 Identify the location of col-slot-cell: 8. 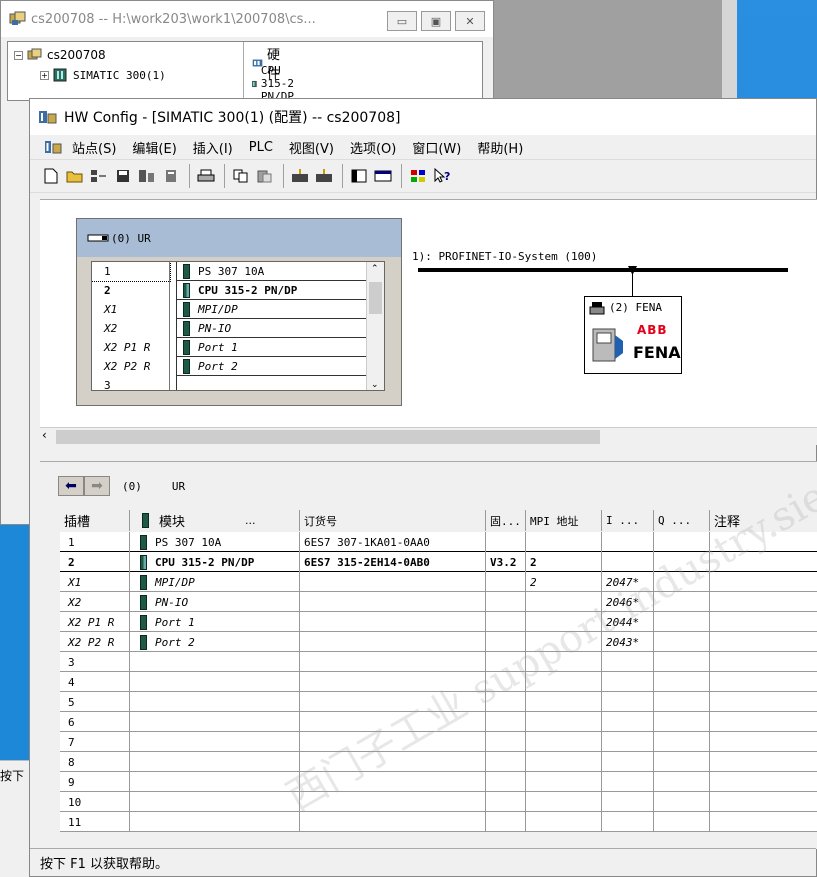
(95, 762).